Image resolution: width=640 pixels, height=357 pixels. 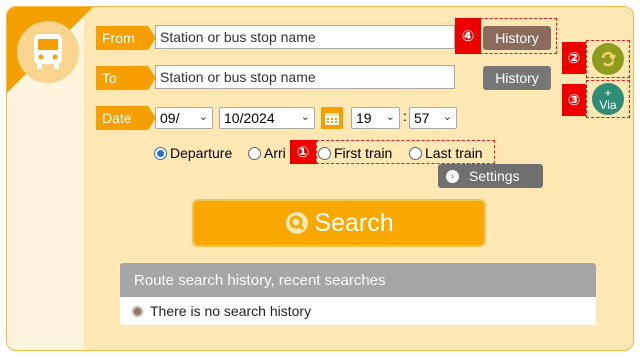 What do you see at coordinates (468, 36) in the screenshot?
I see `annotation-badge-4: ④` at bounding box center [468, 36].